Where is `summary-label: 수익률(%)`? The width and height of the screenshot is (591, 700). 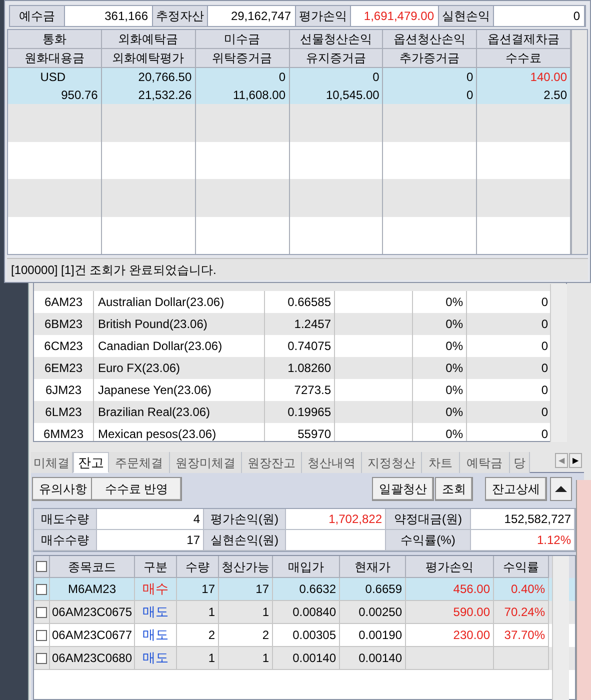
summary-label: 수익률(%) is located at coordinates (428, 540).